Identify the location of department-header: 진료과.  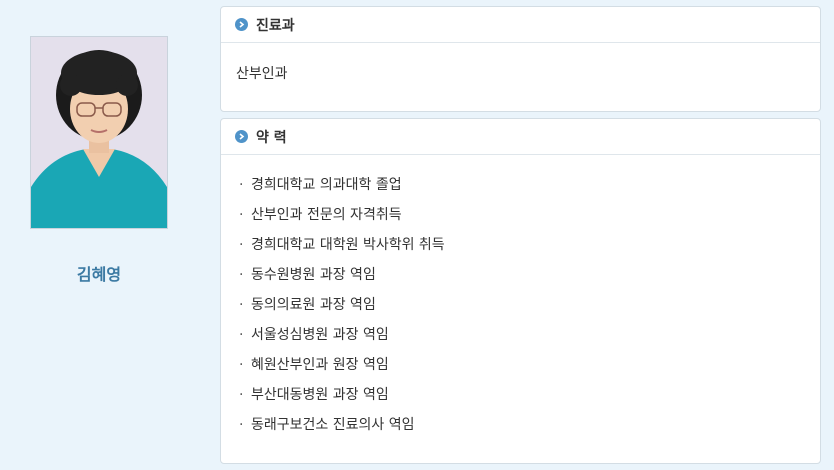
(520, 25).